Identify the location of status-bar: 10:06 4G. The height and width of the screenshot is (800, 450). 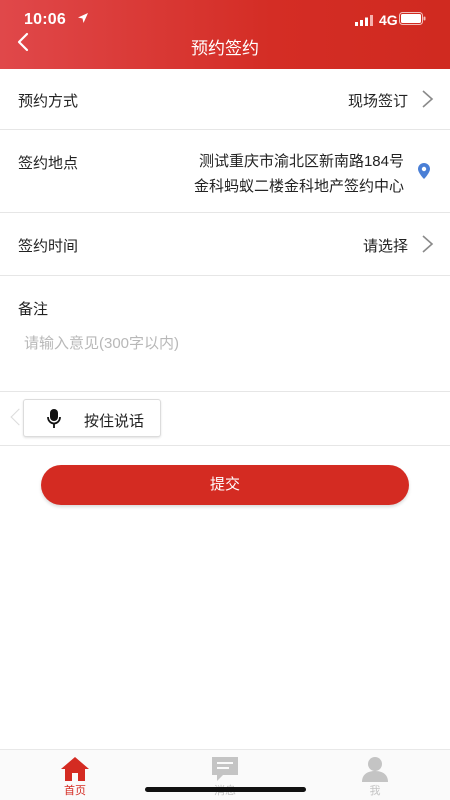
(225, 18).